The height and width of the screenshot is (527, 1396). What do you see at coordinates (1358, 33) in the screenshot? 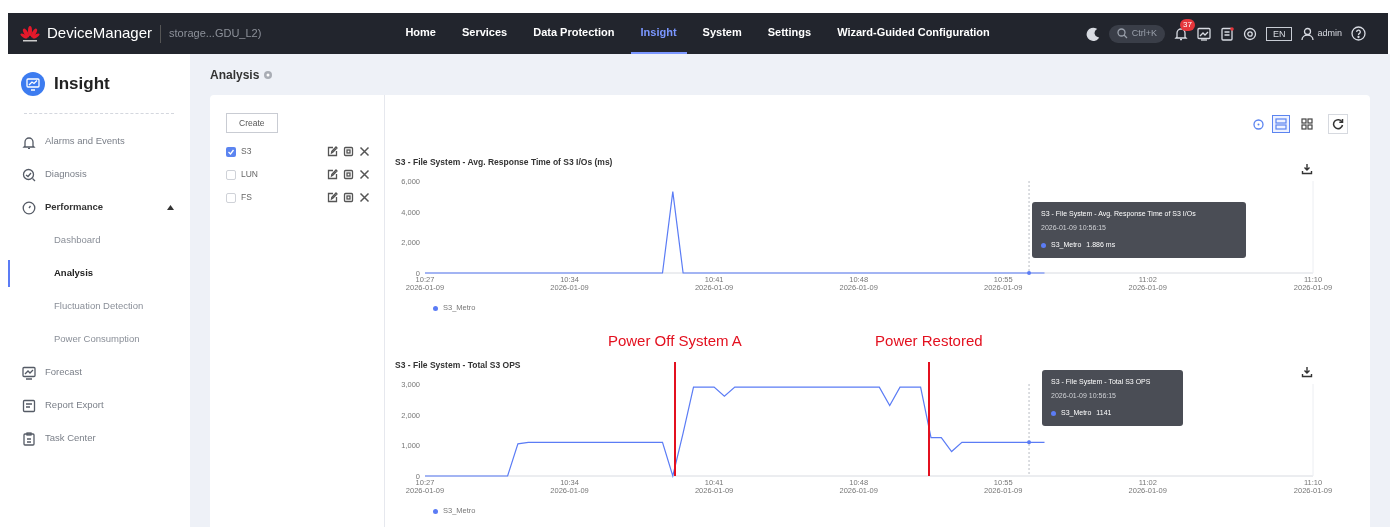
I see `help-icon` at bounding box center [1358, 33].